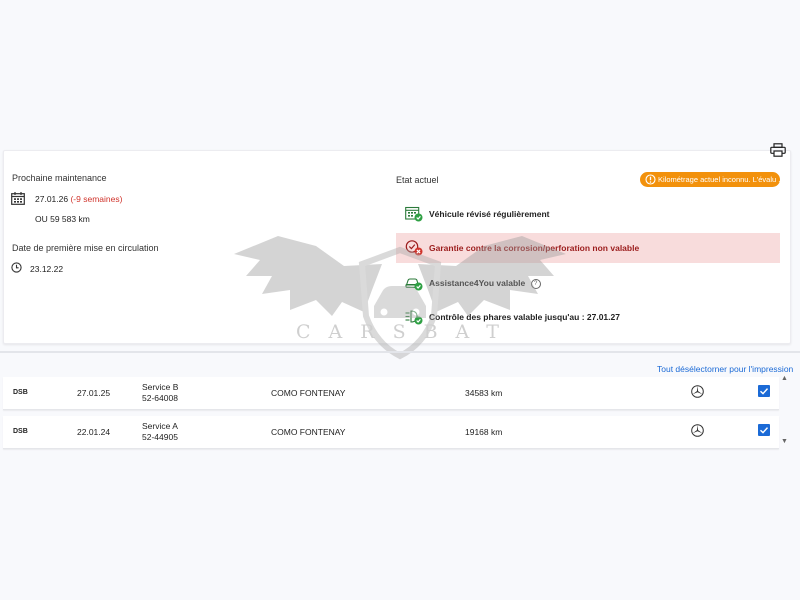 Image resolution: width=800 pixels, height=600 pixels. I want to click on service-km: 19168 km, so click(484, 432).